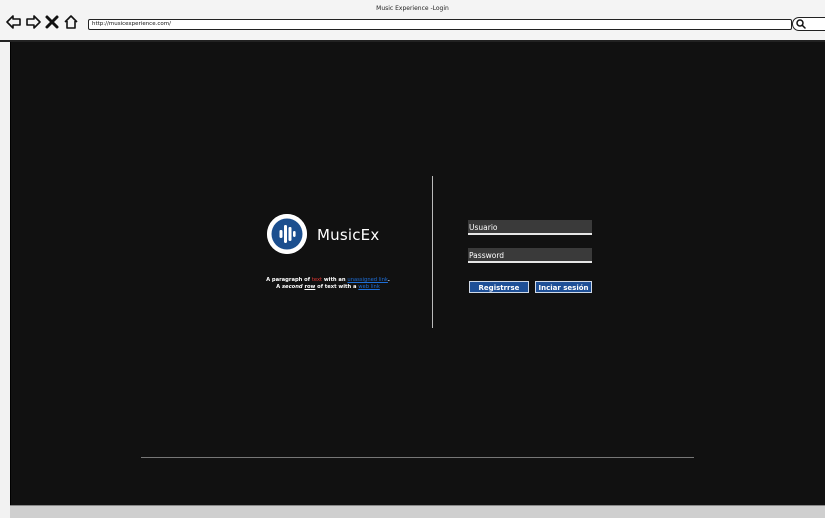 The width and height of the screenshot is (825, 518). I want to click on web-link: web link, so click(369, 287).